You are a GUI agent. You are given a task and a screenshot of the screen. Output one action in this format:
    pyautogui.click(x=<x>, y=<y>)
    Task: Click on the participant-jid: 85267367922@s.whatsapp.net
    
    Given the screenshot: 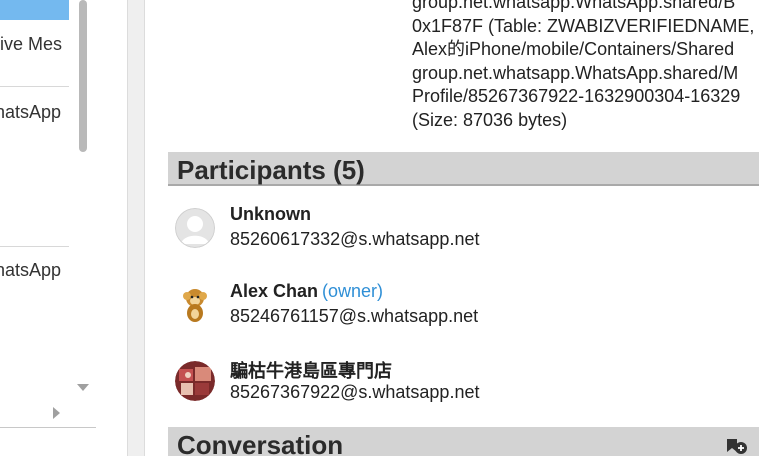 What is the action you would take?
    pyautogui.click(x=355, y=392)
    